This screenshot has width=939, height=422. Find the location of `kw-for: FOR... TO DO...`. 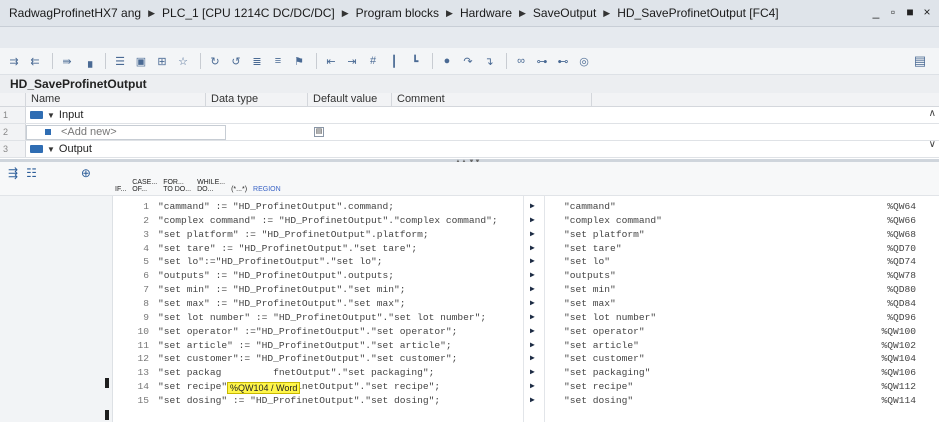

kw-for: FOR... TO DO... is located at coordinates (177, 186).